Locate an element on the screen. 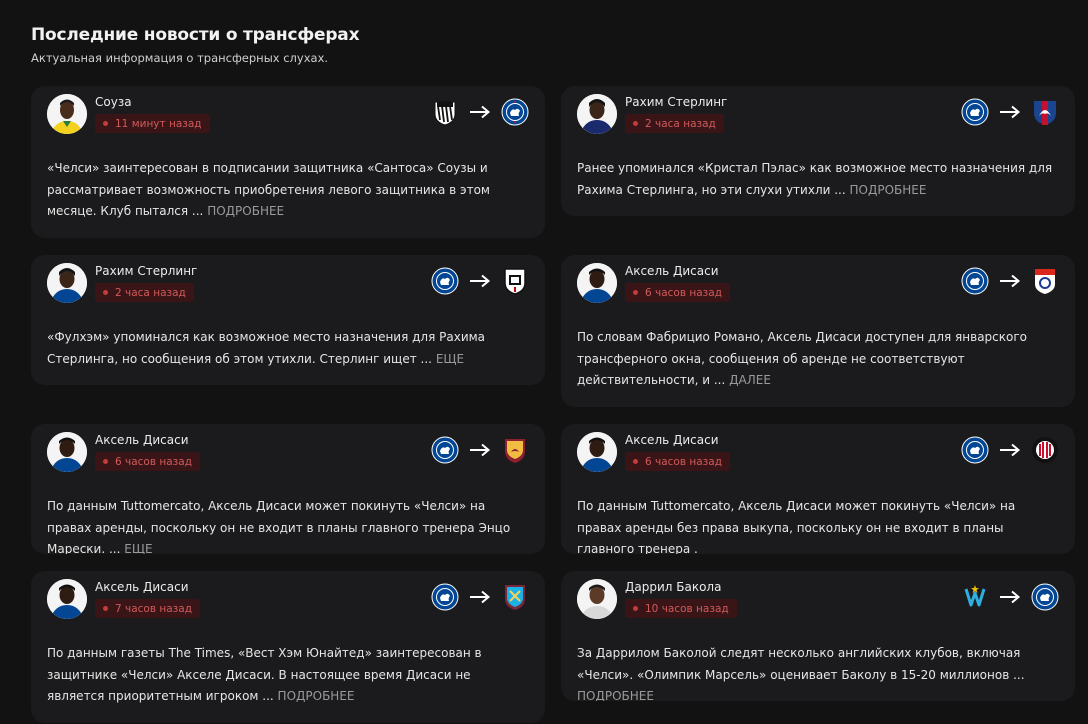 The width and height of the screenshot is (1088, 724). fulham-icon is located at coordinates (515, 281).